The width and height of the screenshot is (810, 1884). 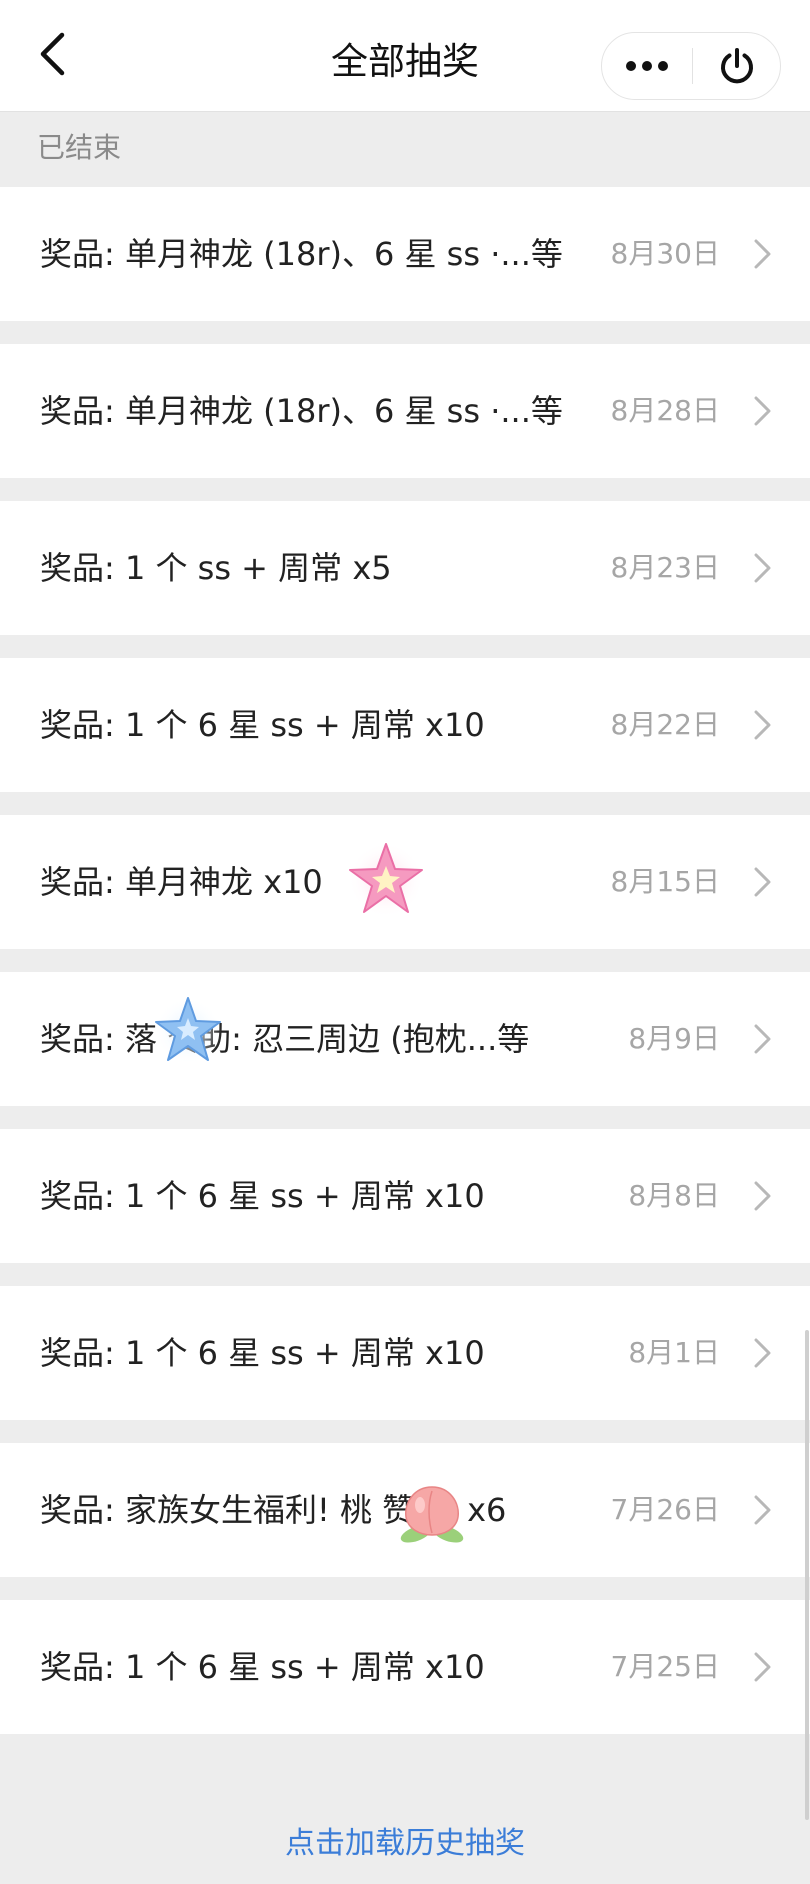 I want to click on more-button, so click(x=647, y=65).